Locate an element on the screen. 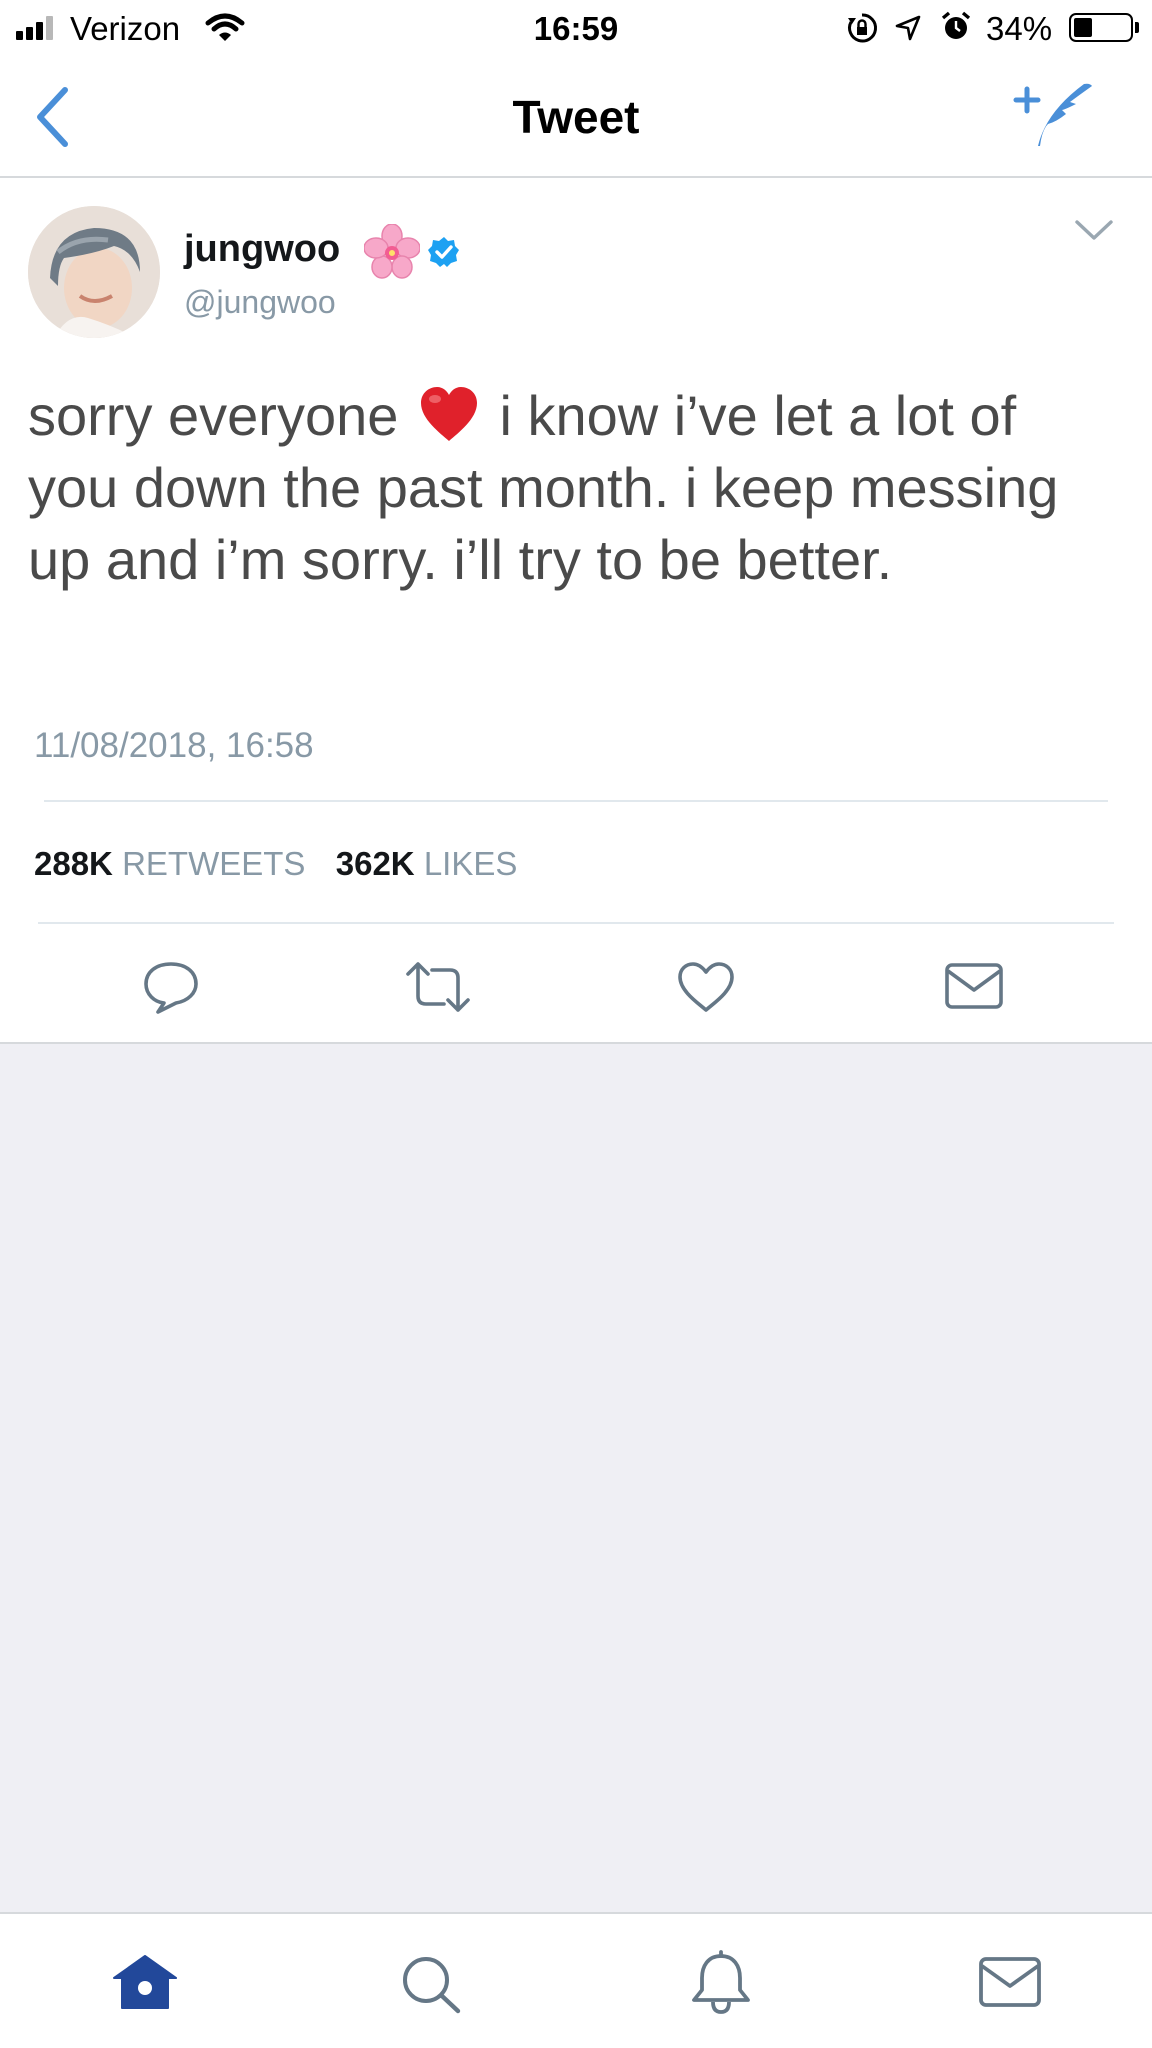 Image resolution: width=1152 pixels, height=2048 pixels. tweet-text-segment: i know i’ve let a lot of is located at coordinates (750, 415).